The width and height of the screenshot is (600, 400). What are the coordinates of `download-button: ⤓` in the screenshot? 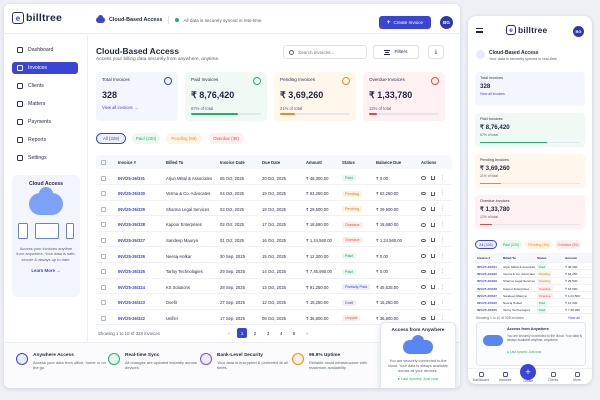 It's located at (436, 52).